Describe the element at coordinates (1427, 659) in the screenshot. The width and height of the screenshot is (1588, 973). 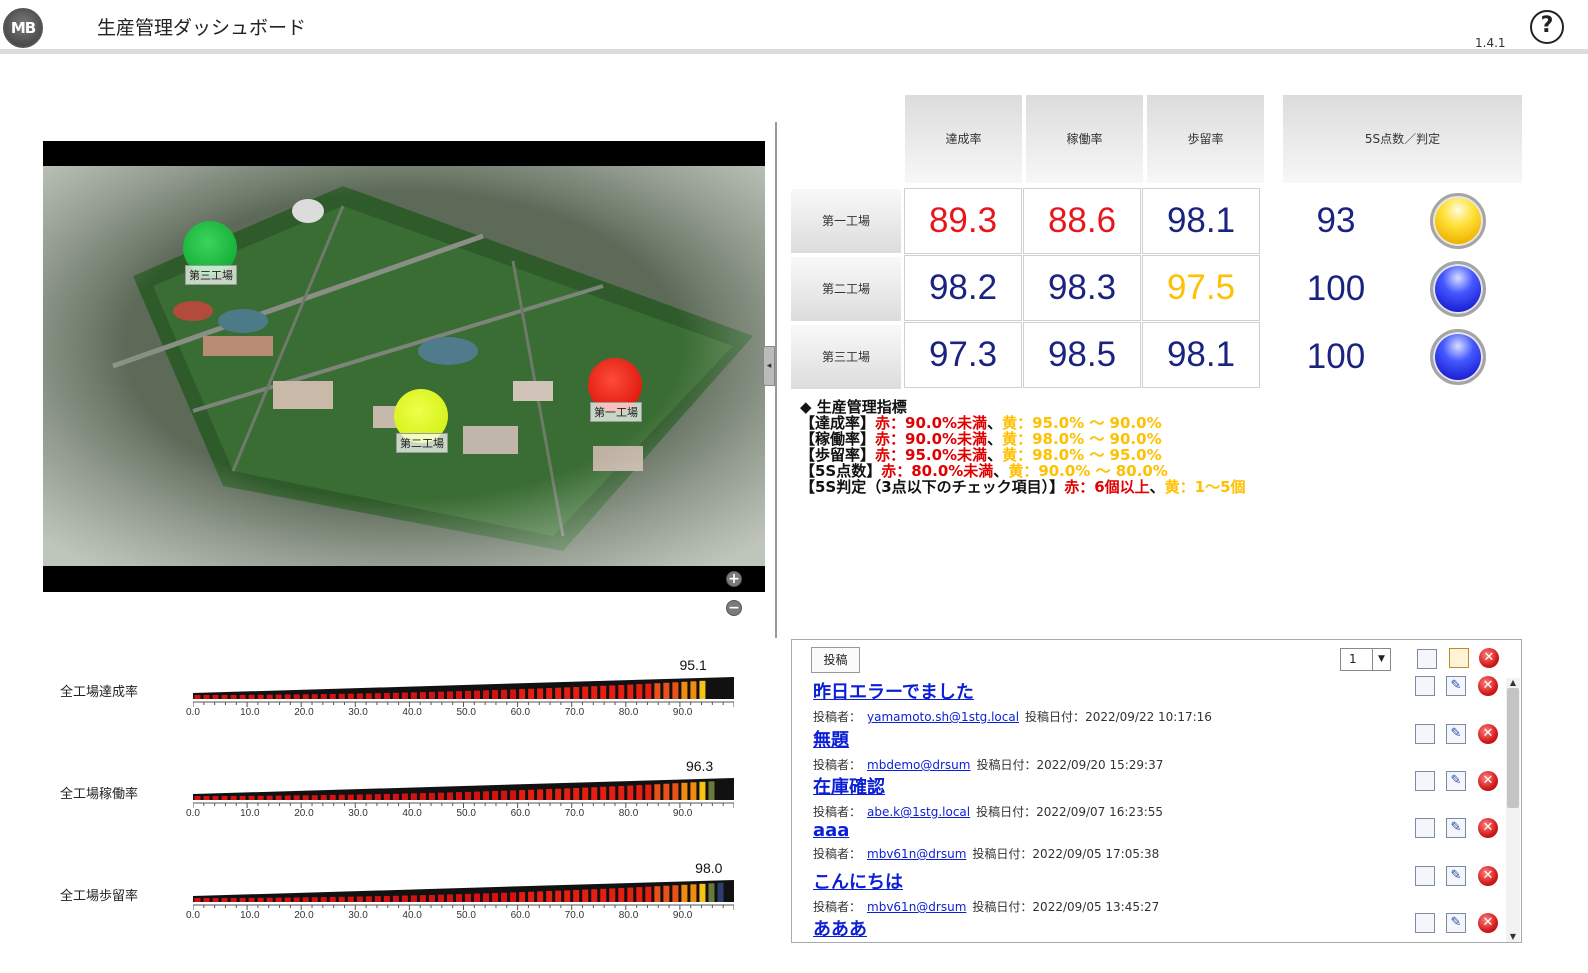
I see `list-view-icon` at that location.